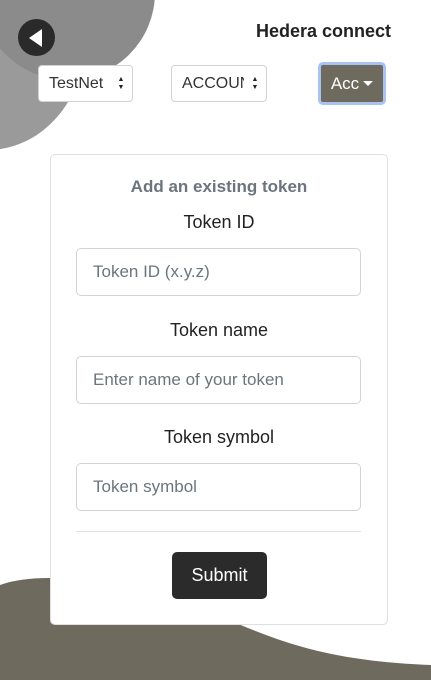  I want to click on account-menu-button: Acc, so click(352, 83).